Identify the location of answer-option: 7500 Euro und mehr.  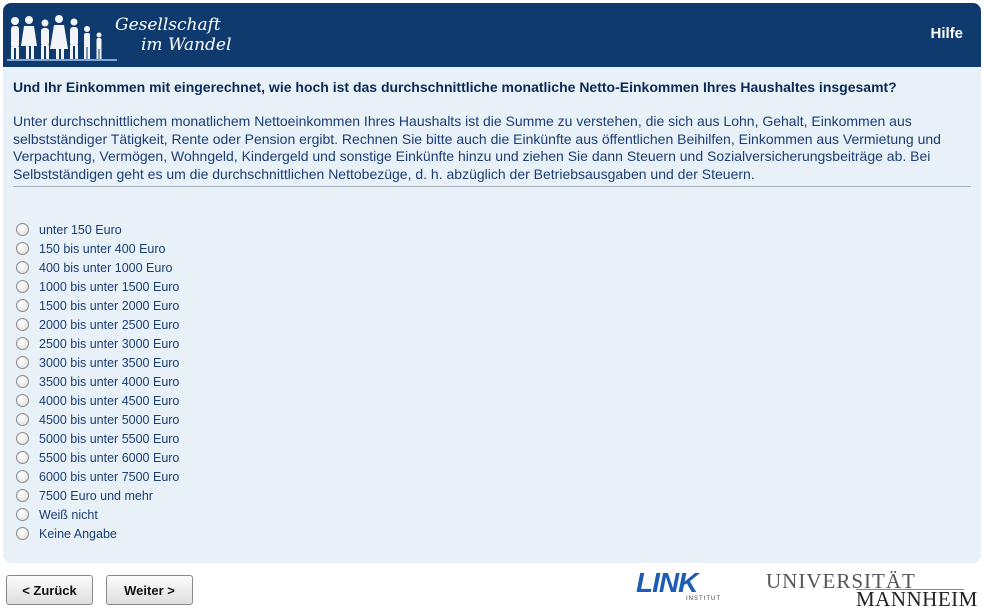
(97, 495).